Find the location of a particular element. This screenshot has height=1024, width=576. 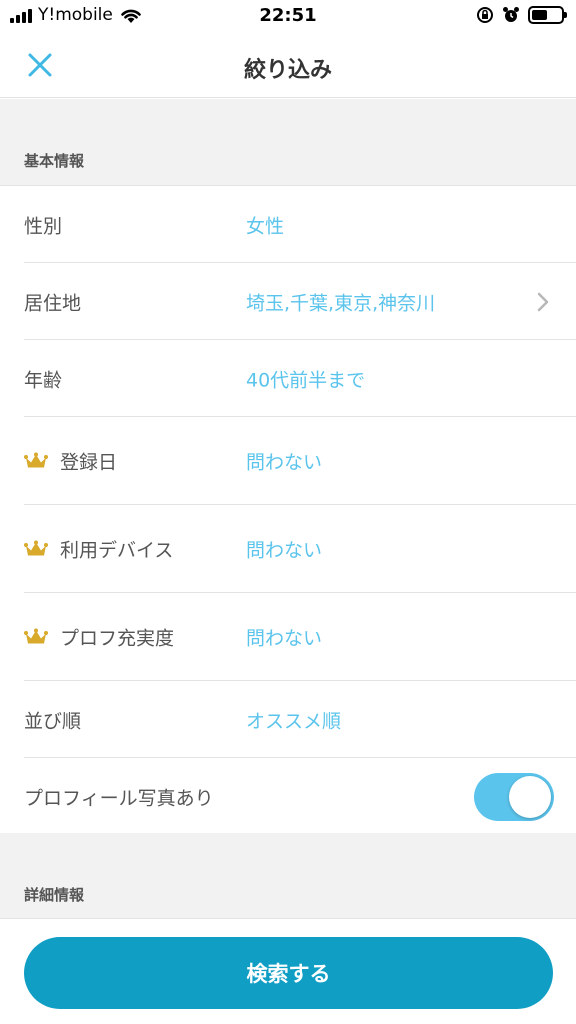

filter-row-profile-completeness: プロフ充実度 問わない is located at coordinates (288, 637).